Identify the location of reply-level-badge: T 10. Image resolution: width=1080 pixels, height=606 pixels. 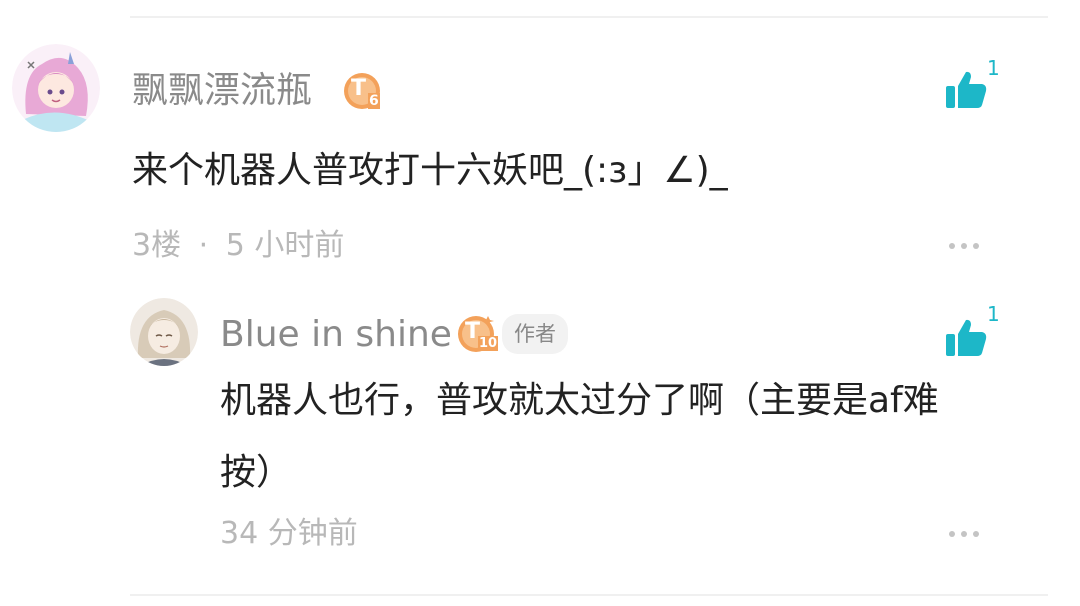
(477, 335).